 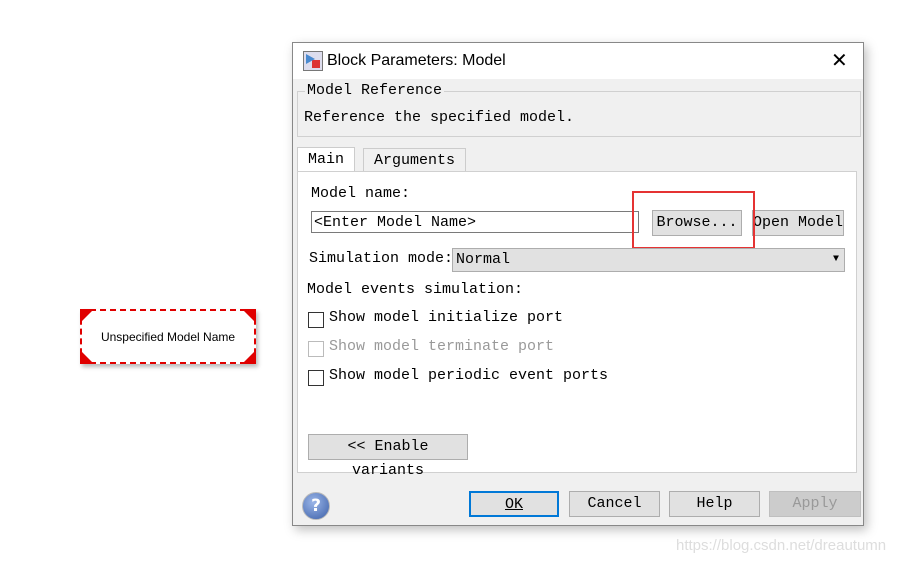 What do you see at coordinates (469, 375) in the screenshot?
I see `periodic-event-ports-label: Show model periodic event ports` at bounding box center [469, 375].